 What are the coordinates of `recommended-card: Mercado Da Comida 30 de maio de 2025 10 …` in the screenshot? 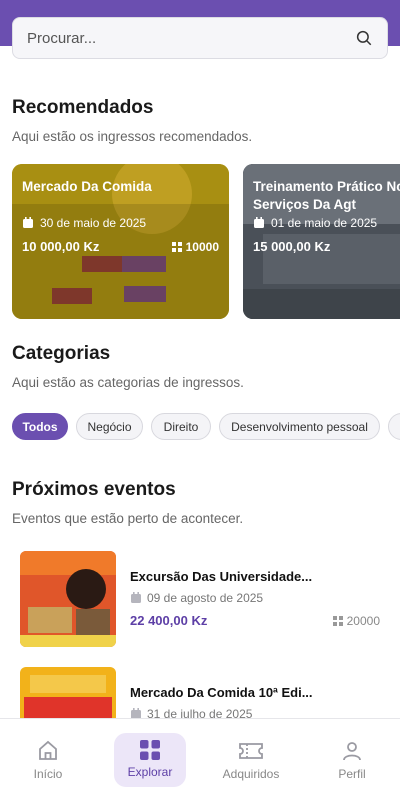 It's located at (120, 241).